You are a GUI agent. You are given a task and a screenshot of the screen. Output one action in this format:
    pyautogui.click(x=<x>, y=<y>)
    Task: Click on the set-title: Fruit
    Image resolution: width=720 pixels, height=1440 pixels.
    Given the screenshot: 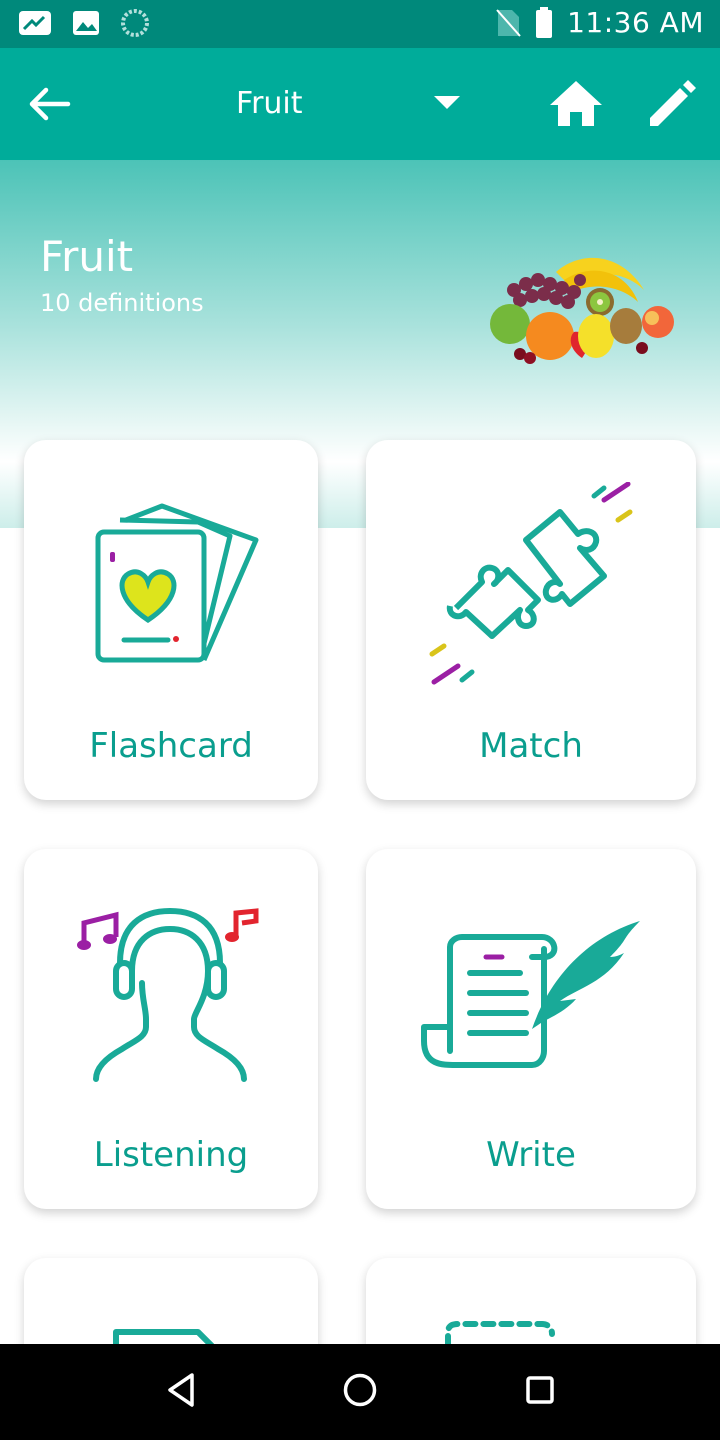 What is the action you would take?
    pyautogui.click(x=87, y=256)
    